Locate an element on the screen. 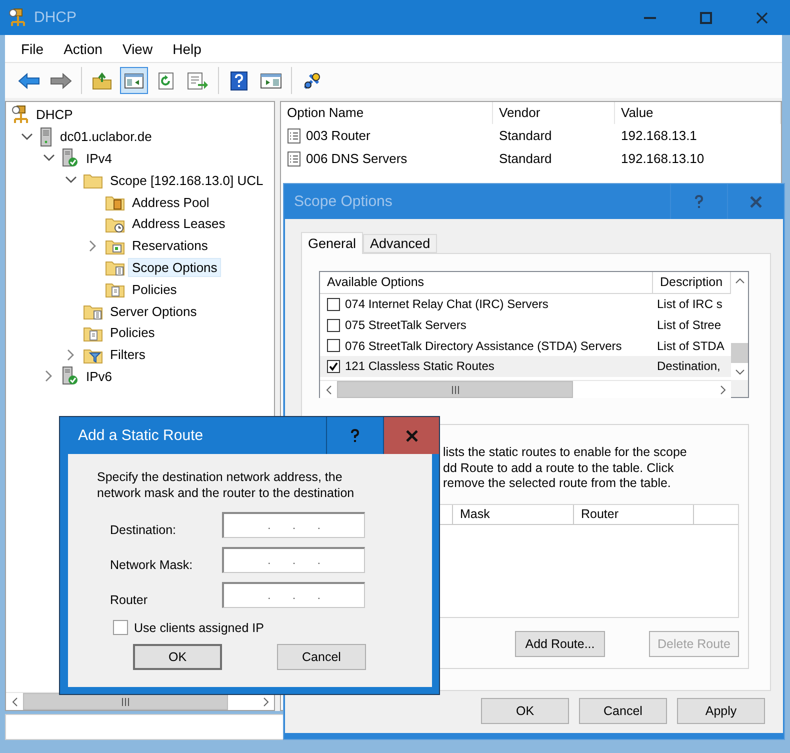 The width and height of the screenshot is (790, 753). scroll-up-icon is located at coordinates (739, 281).